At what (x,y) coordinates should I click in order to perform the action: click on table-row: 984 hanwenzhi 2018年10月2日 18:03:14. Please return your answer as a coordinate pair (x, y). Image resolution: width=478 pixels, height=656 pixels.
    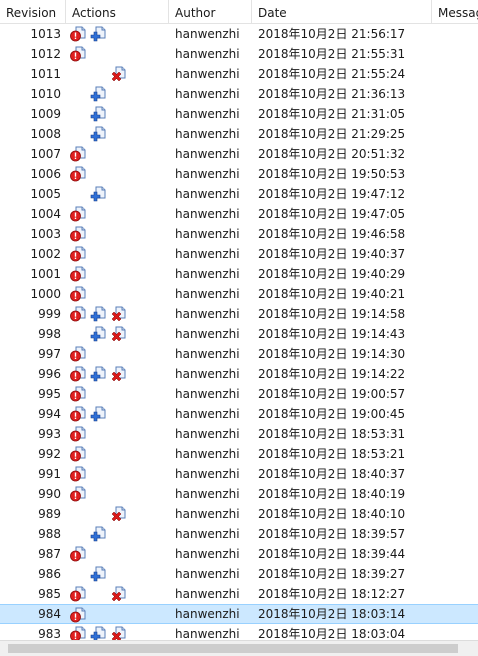
    Looking at the image, I should click on (239, 614).